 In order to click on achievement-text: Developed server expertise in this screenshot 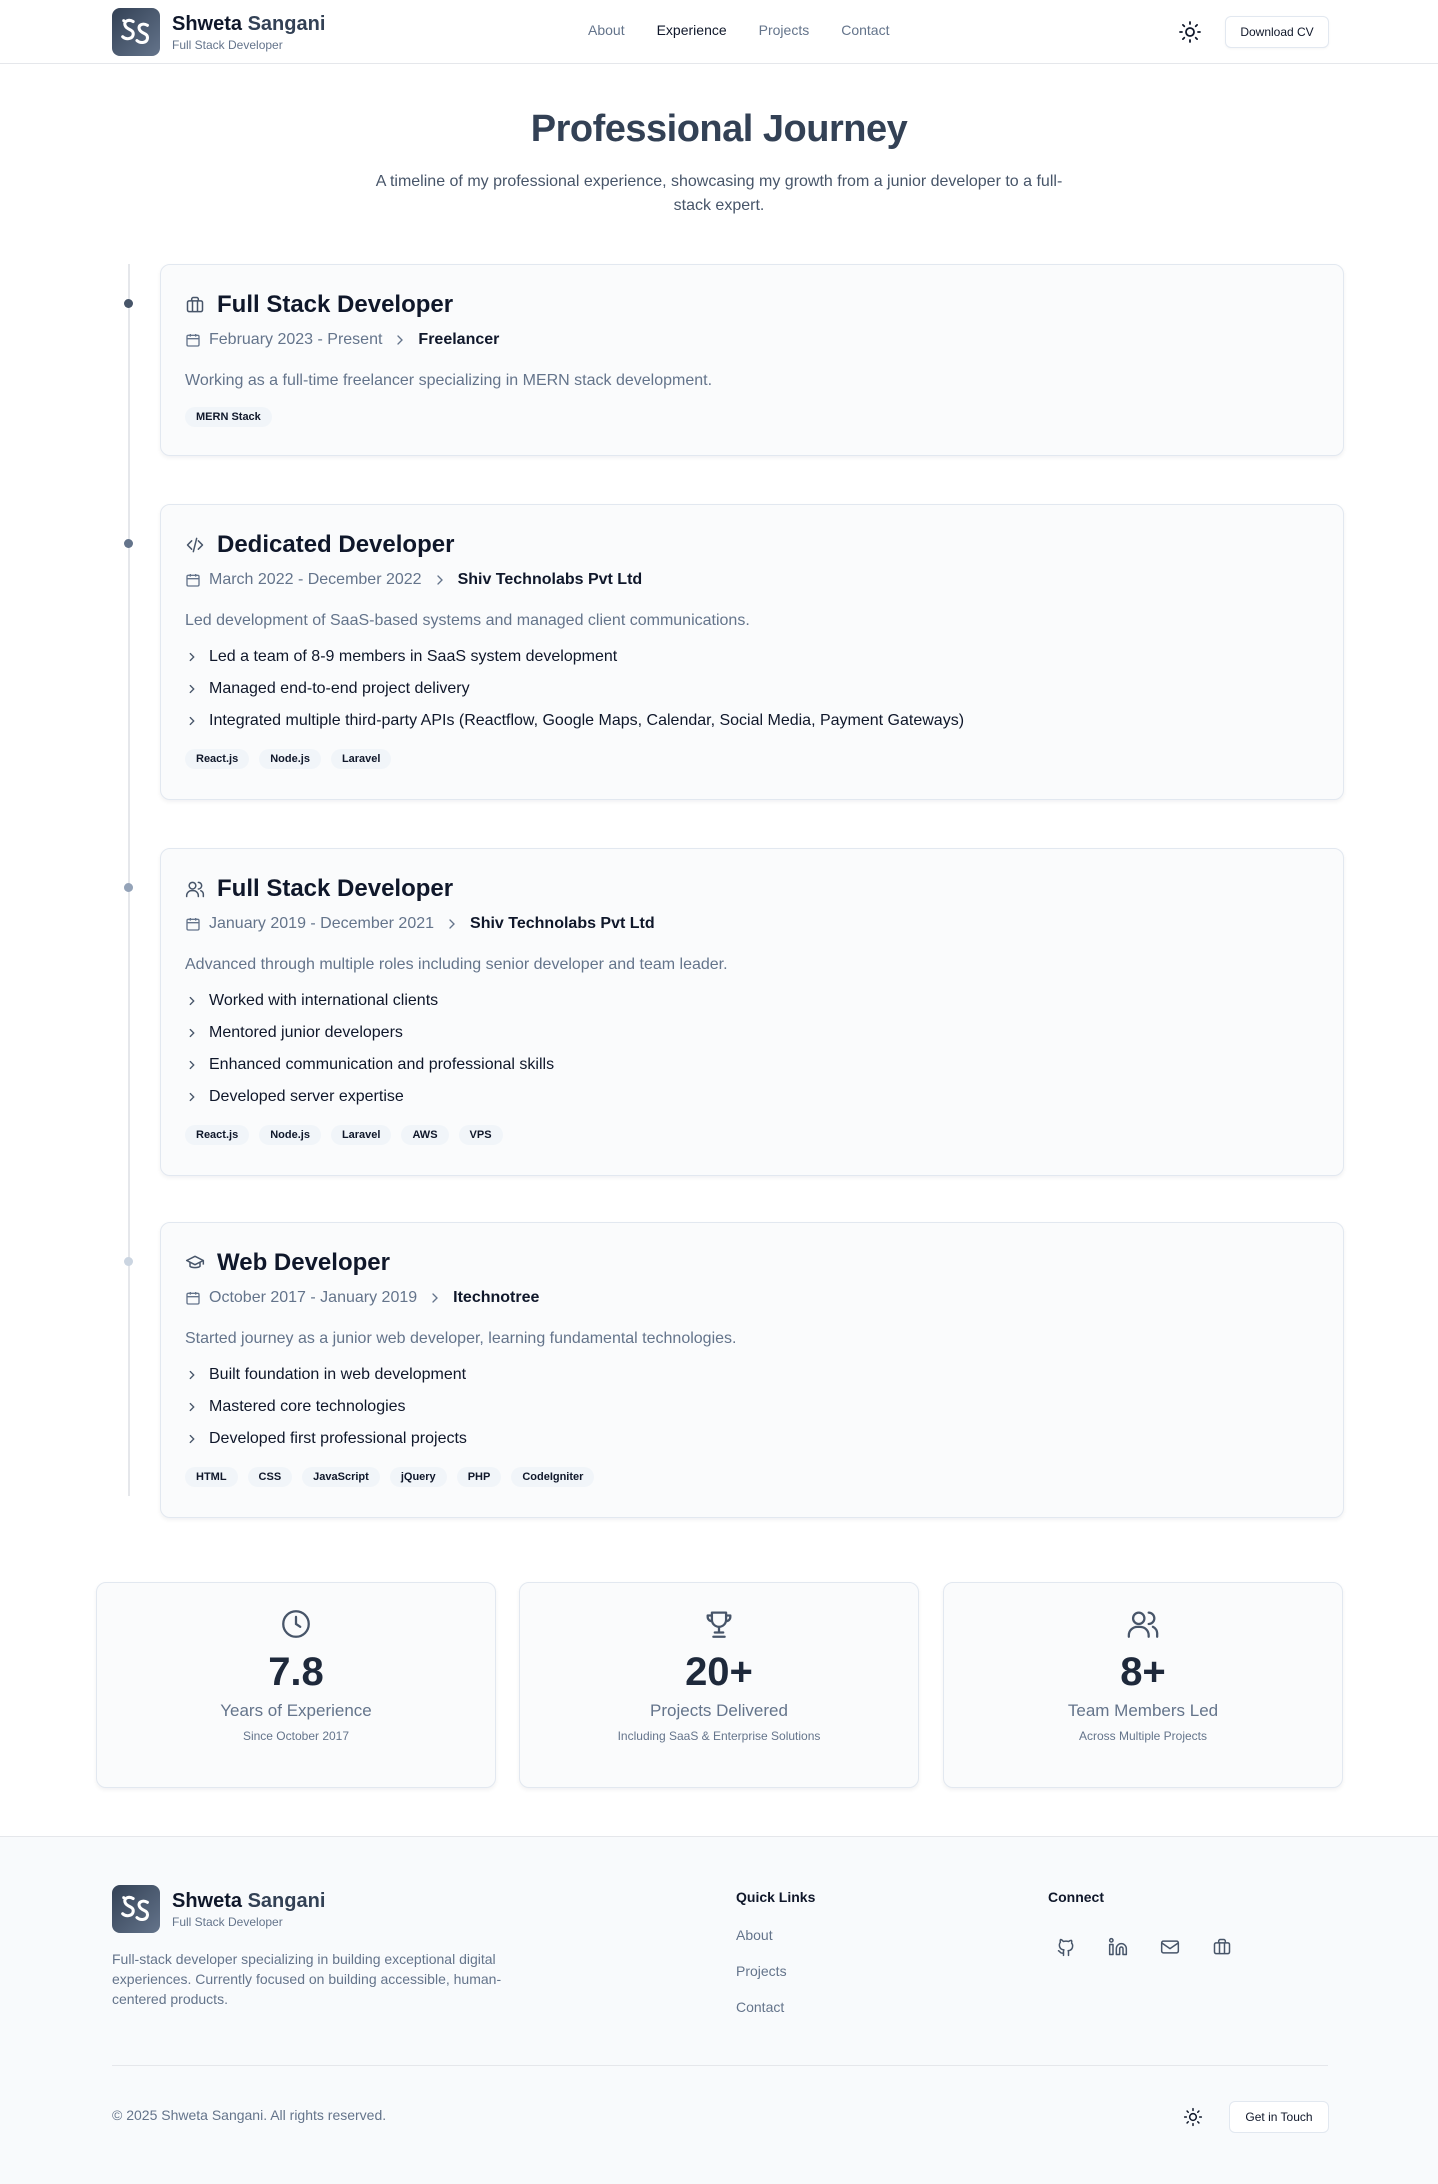, I will do `click(306, 1096)`.